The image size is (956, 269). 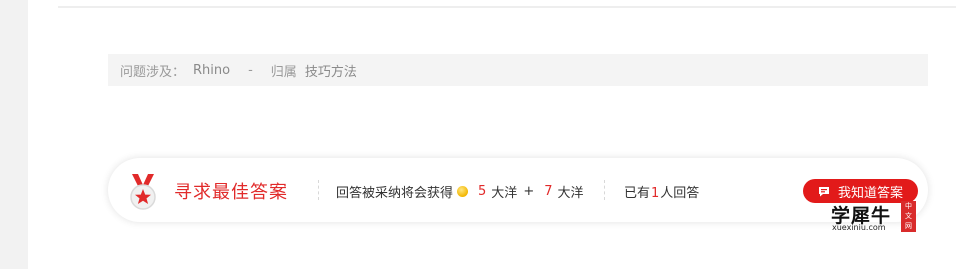 I want to click on i-know-answer-button: 我知道答案, so click(x=860, y=191).